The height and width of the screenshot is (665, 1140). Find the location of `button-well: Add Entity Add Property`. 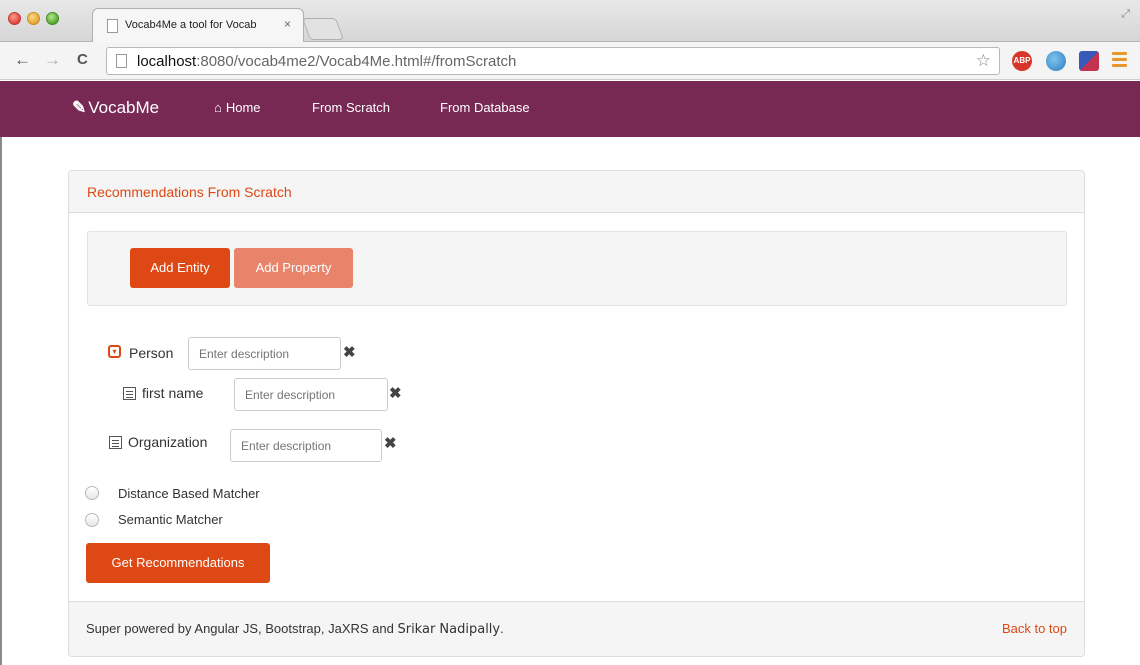

button-well: Add Entity Add Property is located at coordinates (577, 268).